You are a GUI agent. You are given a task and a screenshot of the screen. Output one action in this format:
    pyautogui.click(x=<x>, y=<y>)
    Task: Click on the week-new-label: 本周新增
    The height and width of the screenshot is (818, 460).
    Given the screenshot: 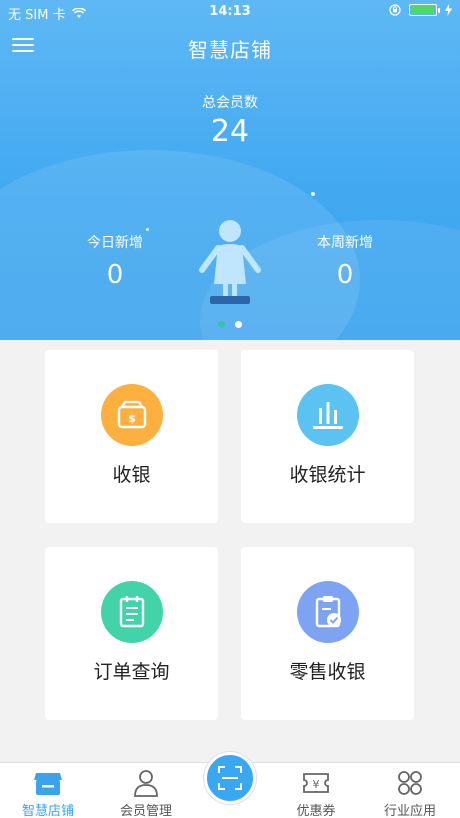 What is the action you would take?
    pyautogui.click(x=345, y=243)
    